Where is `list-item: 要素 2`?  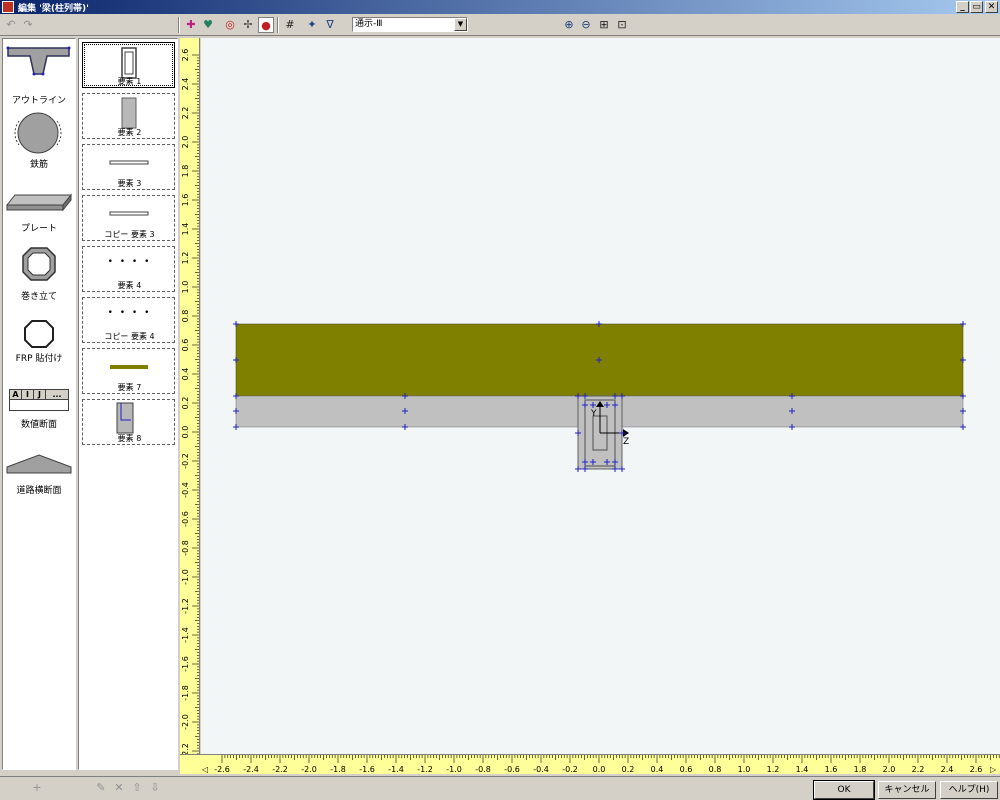 list-item: 要素 2 is located at coordinates (128, 116).